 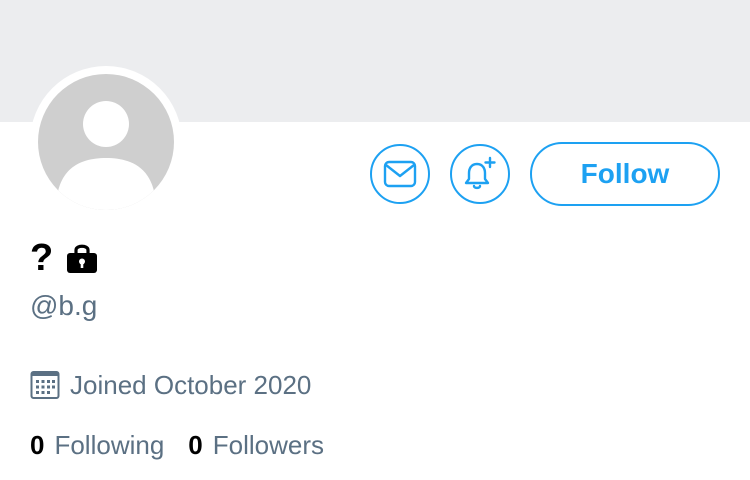 I want to click on display-name: ?, so click(x=42, y=258).